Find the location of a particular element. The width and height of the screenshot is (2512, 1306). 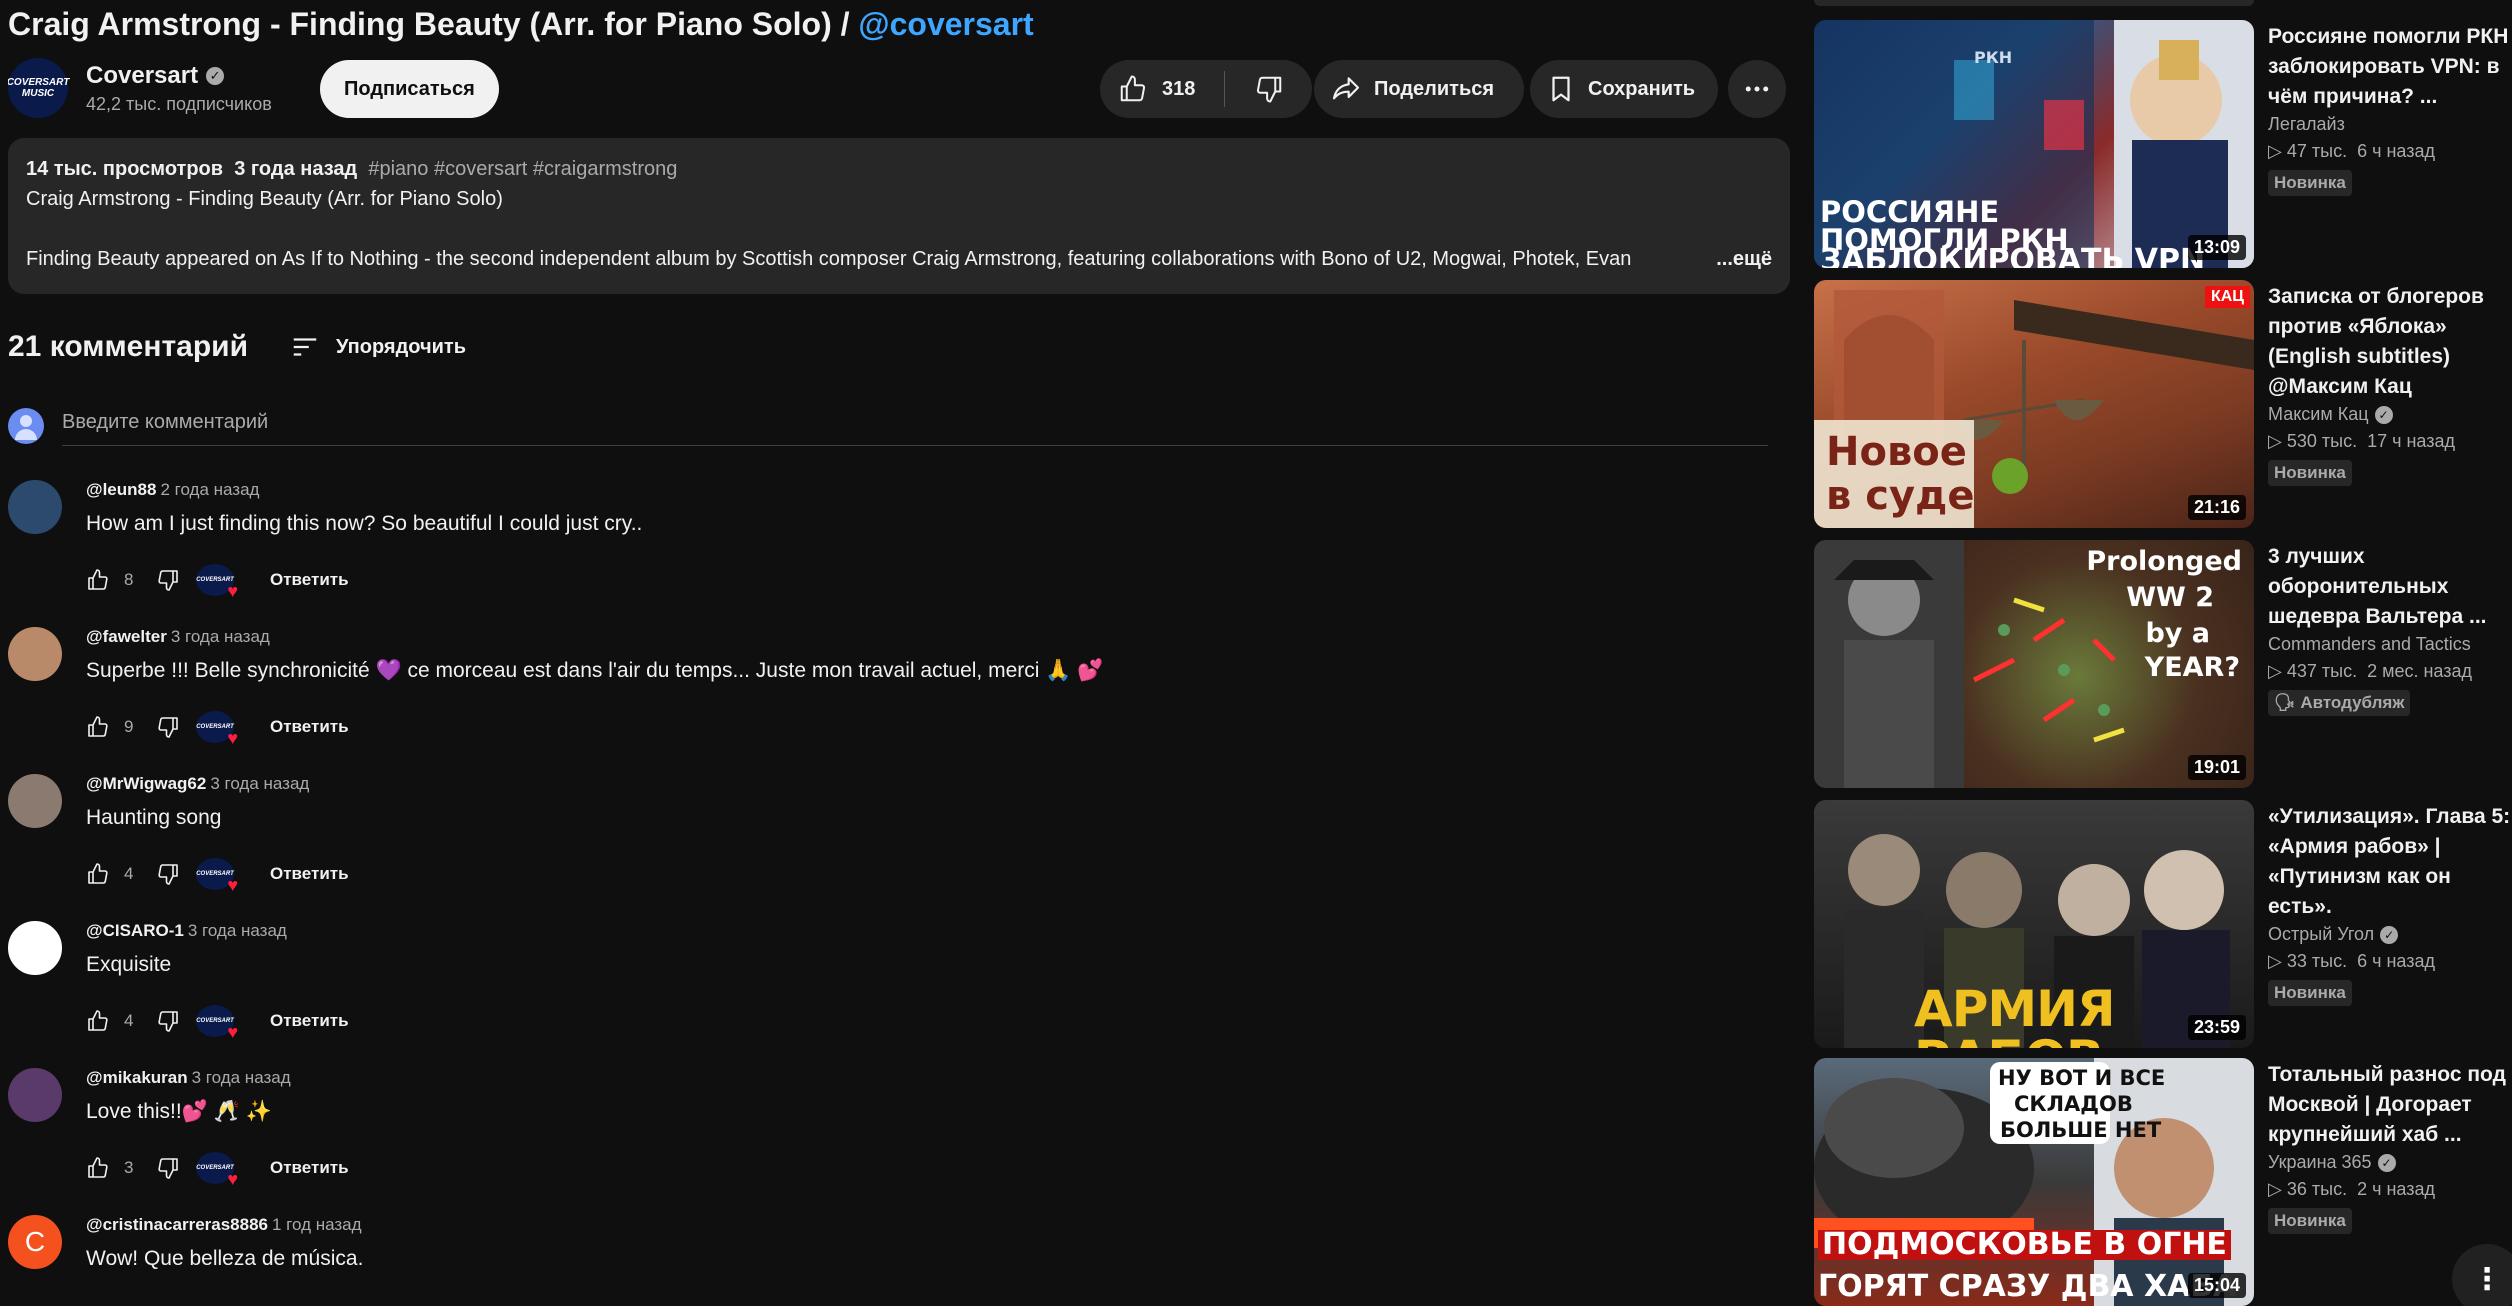

comment-author: @CISARO-1 is located at coordinates (135, 930).